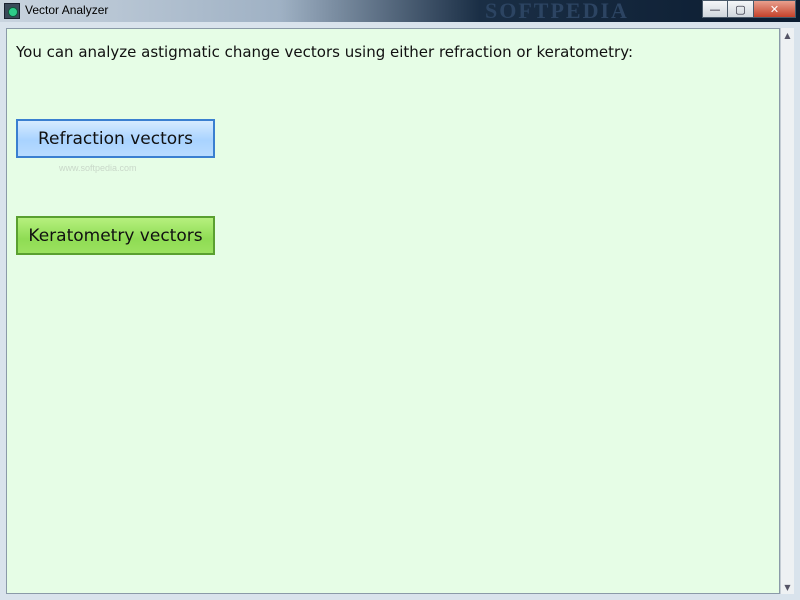  What do you see at coordinates (400, 11) in the screenshot?
I see `title-bar: Vector Analyzer SOFTPEDIA — ▢ ✕` at bounding box center [400, 11].